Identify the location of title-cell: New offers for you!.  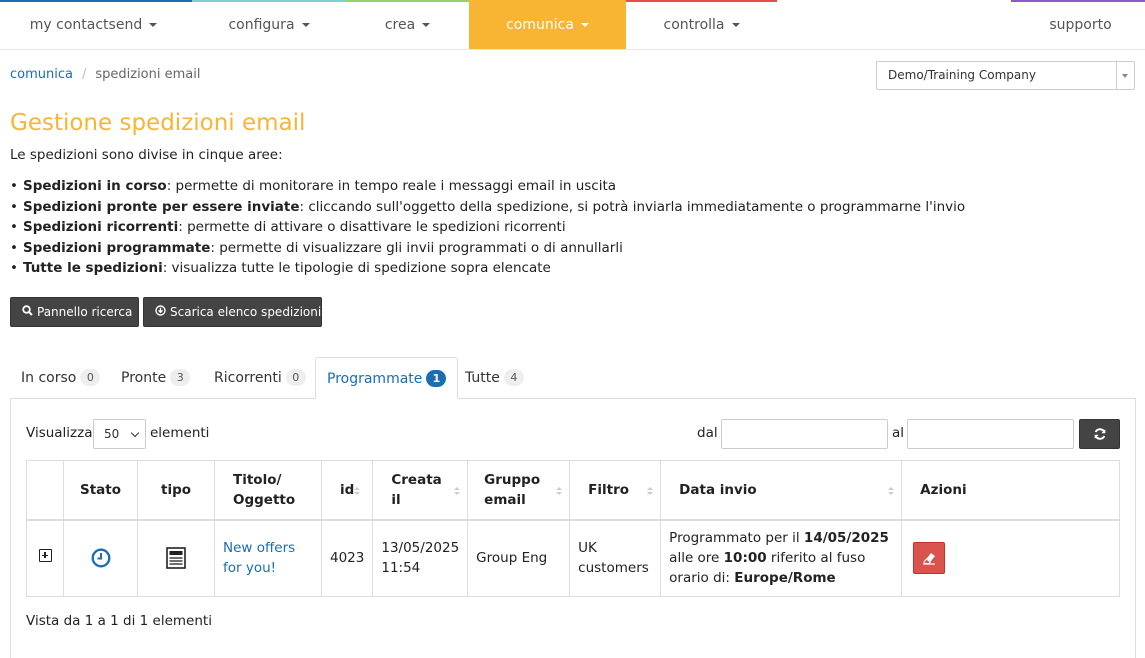
(268, 558).